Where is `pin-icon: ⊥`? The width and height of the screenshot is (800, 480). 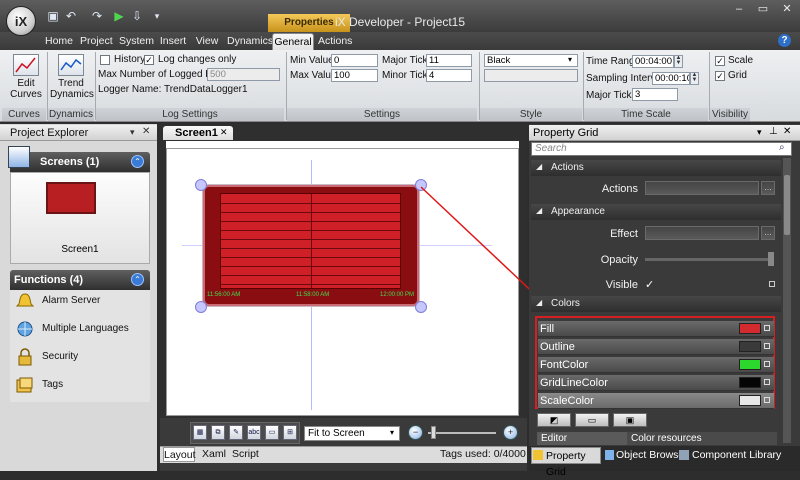
pin-icon: ⊥ is located at coordinates (773, 131).